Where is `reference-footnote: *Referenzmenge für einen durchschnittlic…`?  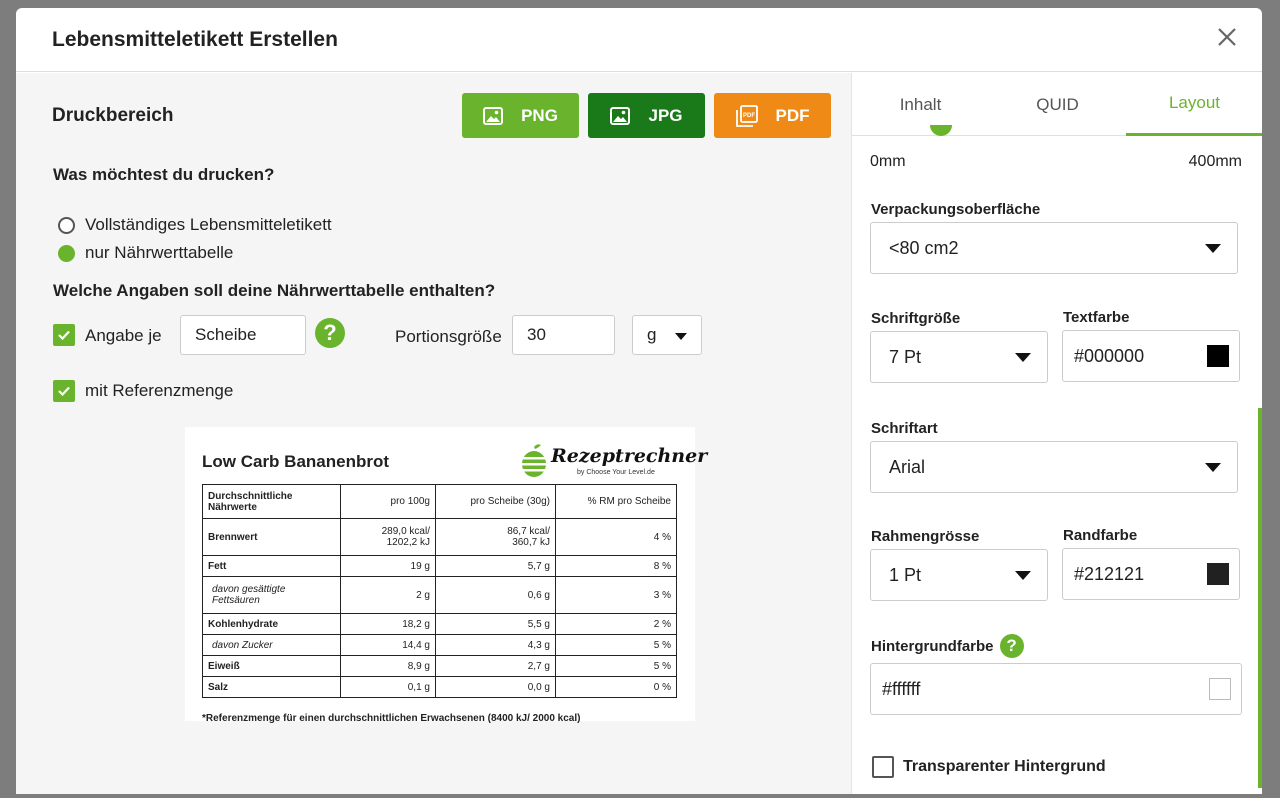
reference-footnote: *Referenzmenge für einen durchschnittlic… is located at coordinates (391, 718).